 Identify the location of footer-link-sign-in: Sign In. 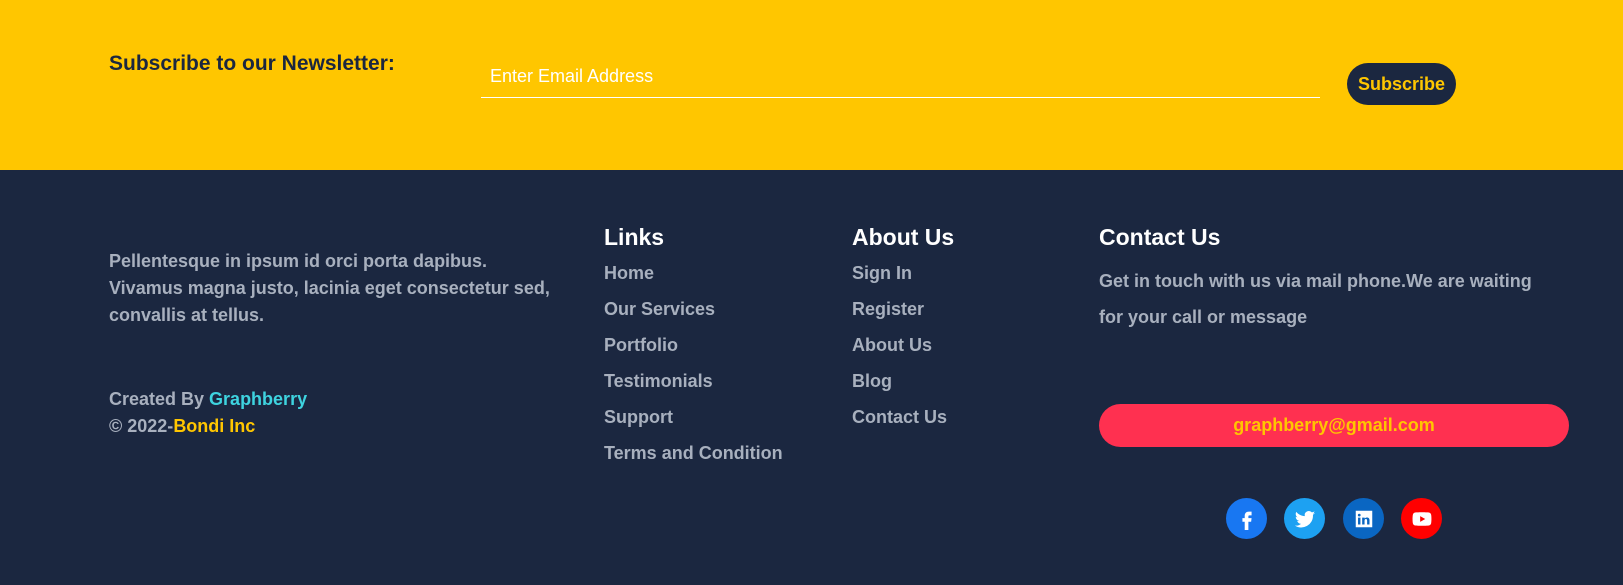
(882, 273).